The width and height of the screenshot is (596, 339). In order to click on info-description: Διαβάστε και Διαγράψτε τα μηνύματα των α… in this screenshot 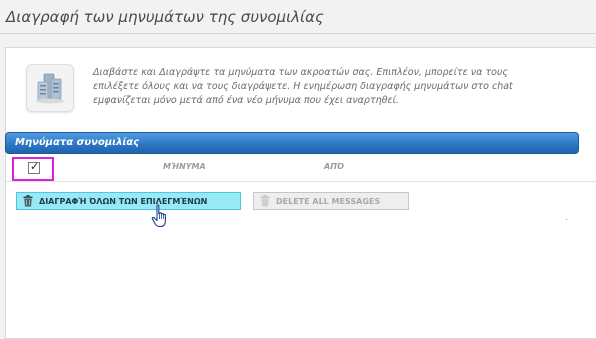, I will do `click(328, 87)`.